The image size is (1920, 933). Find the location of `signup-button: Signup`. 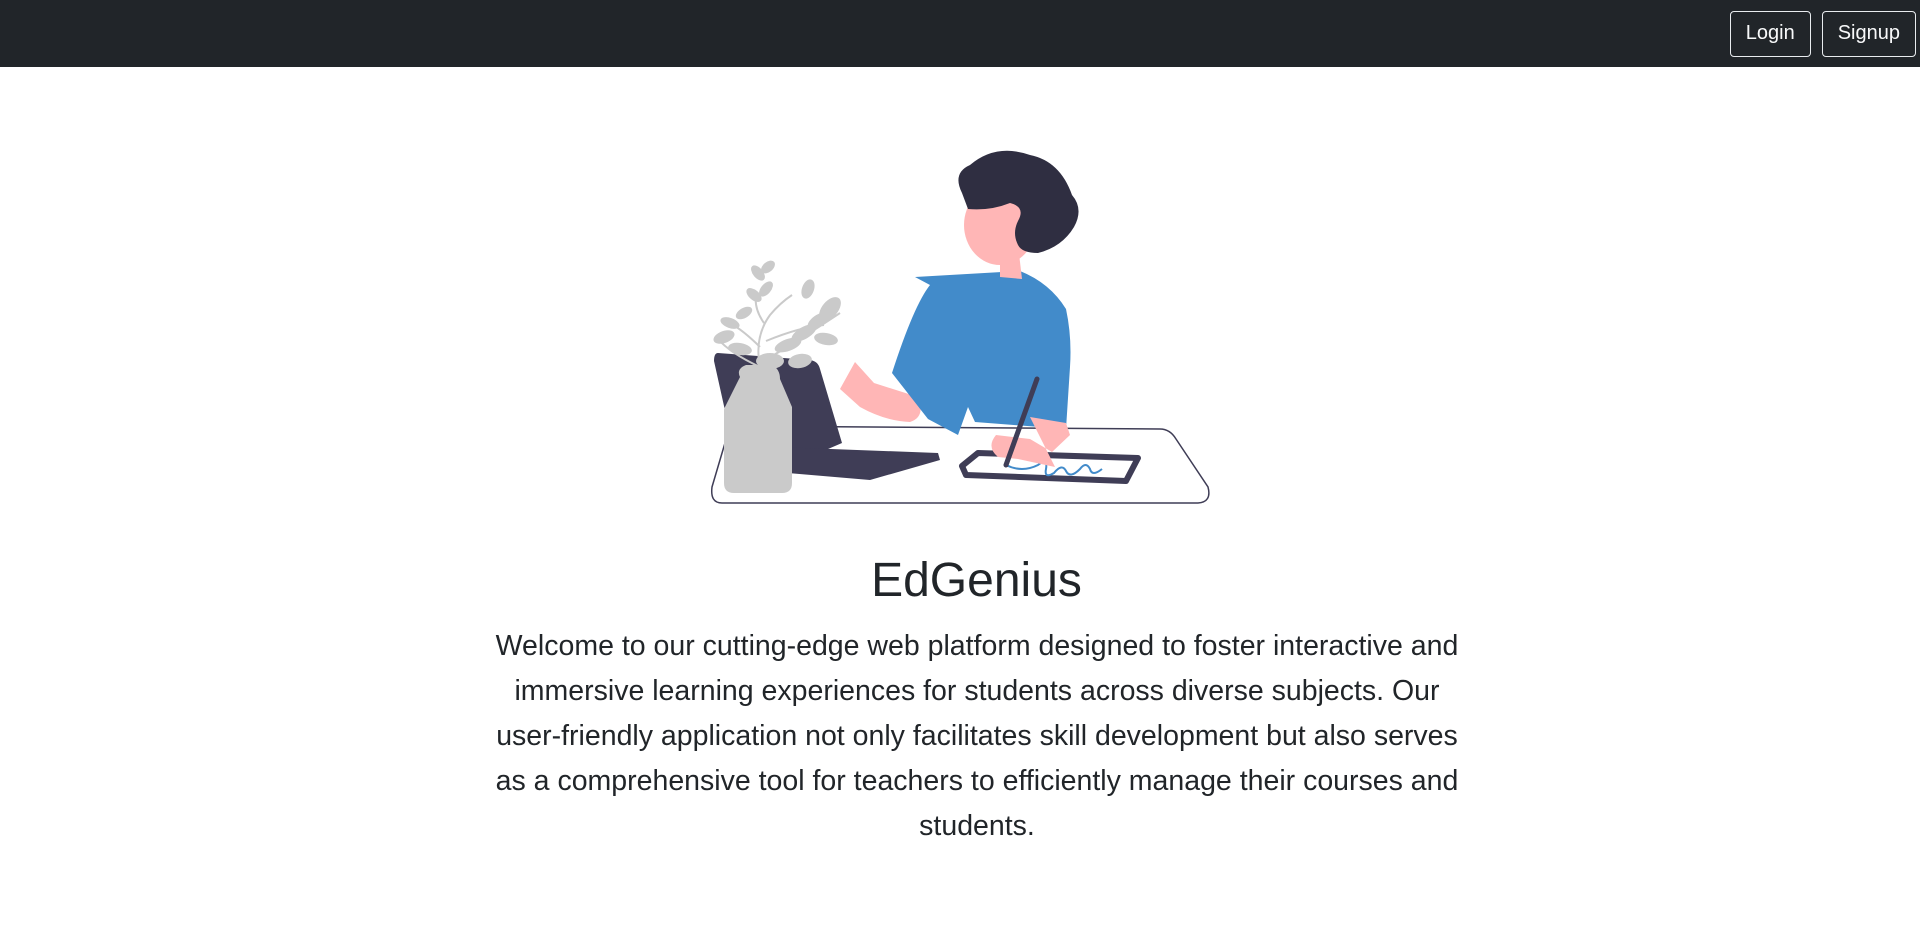

signup-button: Signup is located at coordinates (1868, 33).